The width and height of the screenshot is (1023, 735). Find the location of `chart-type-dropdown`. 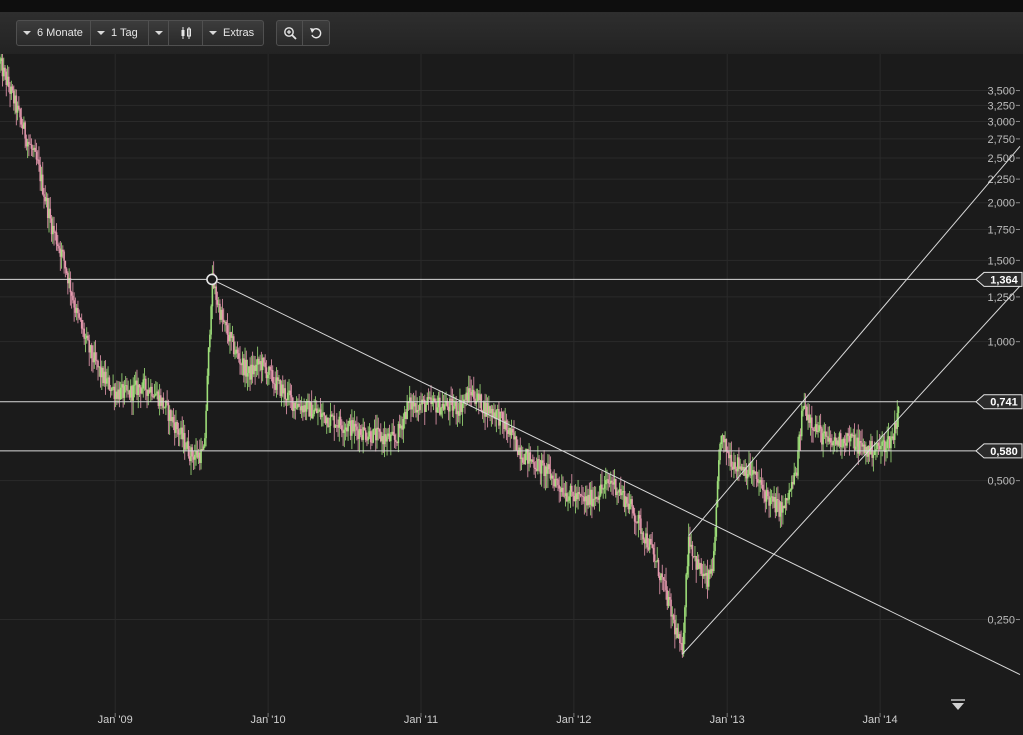

chart-type-dropdown is located at coordinates (159, 33).